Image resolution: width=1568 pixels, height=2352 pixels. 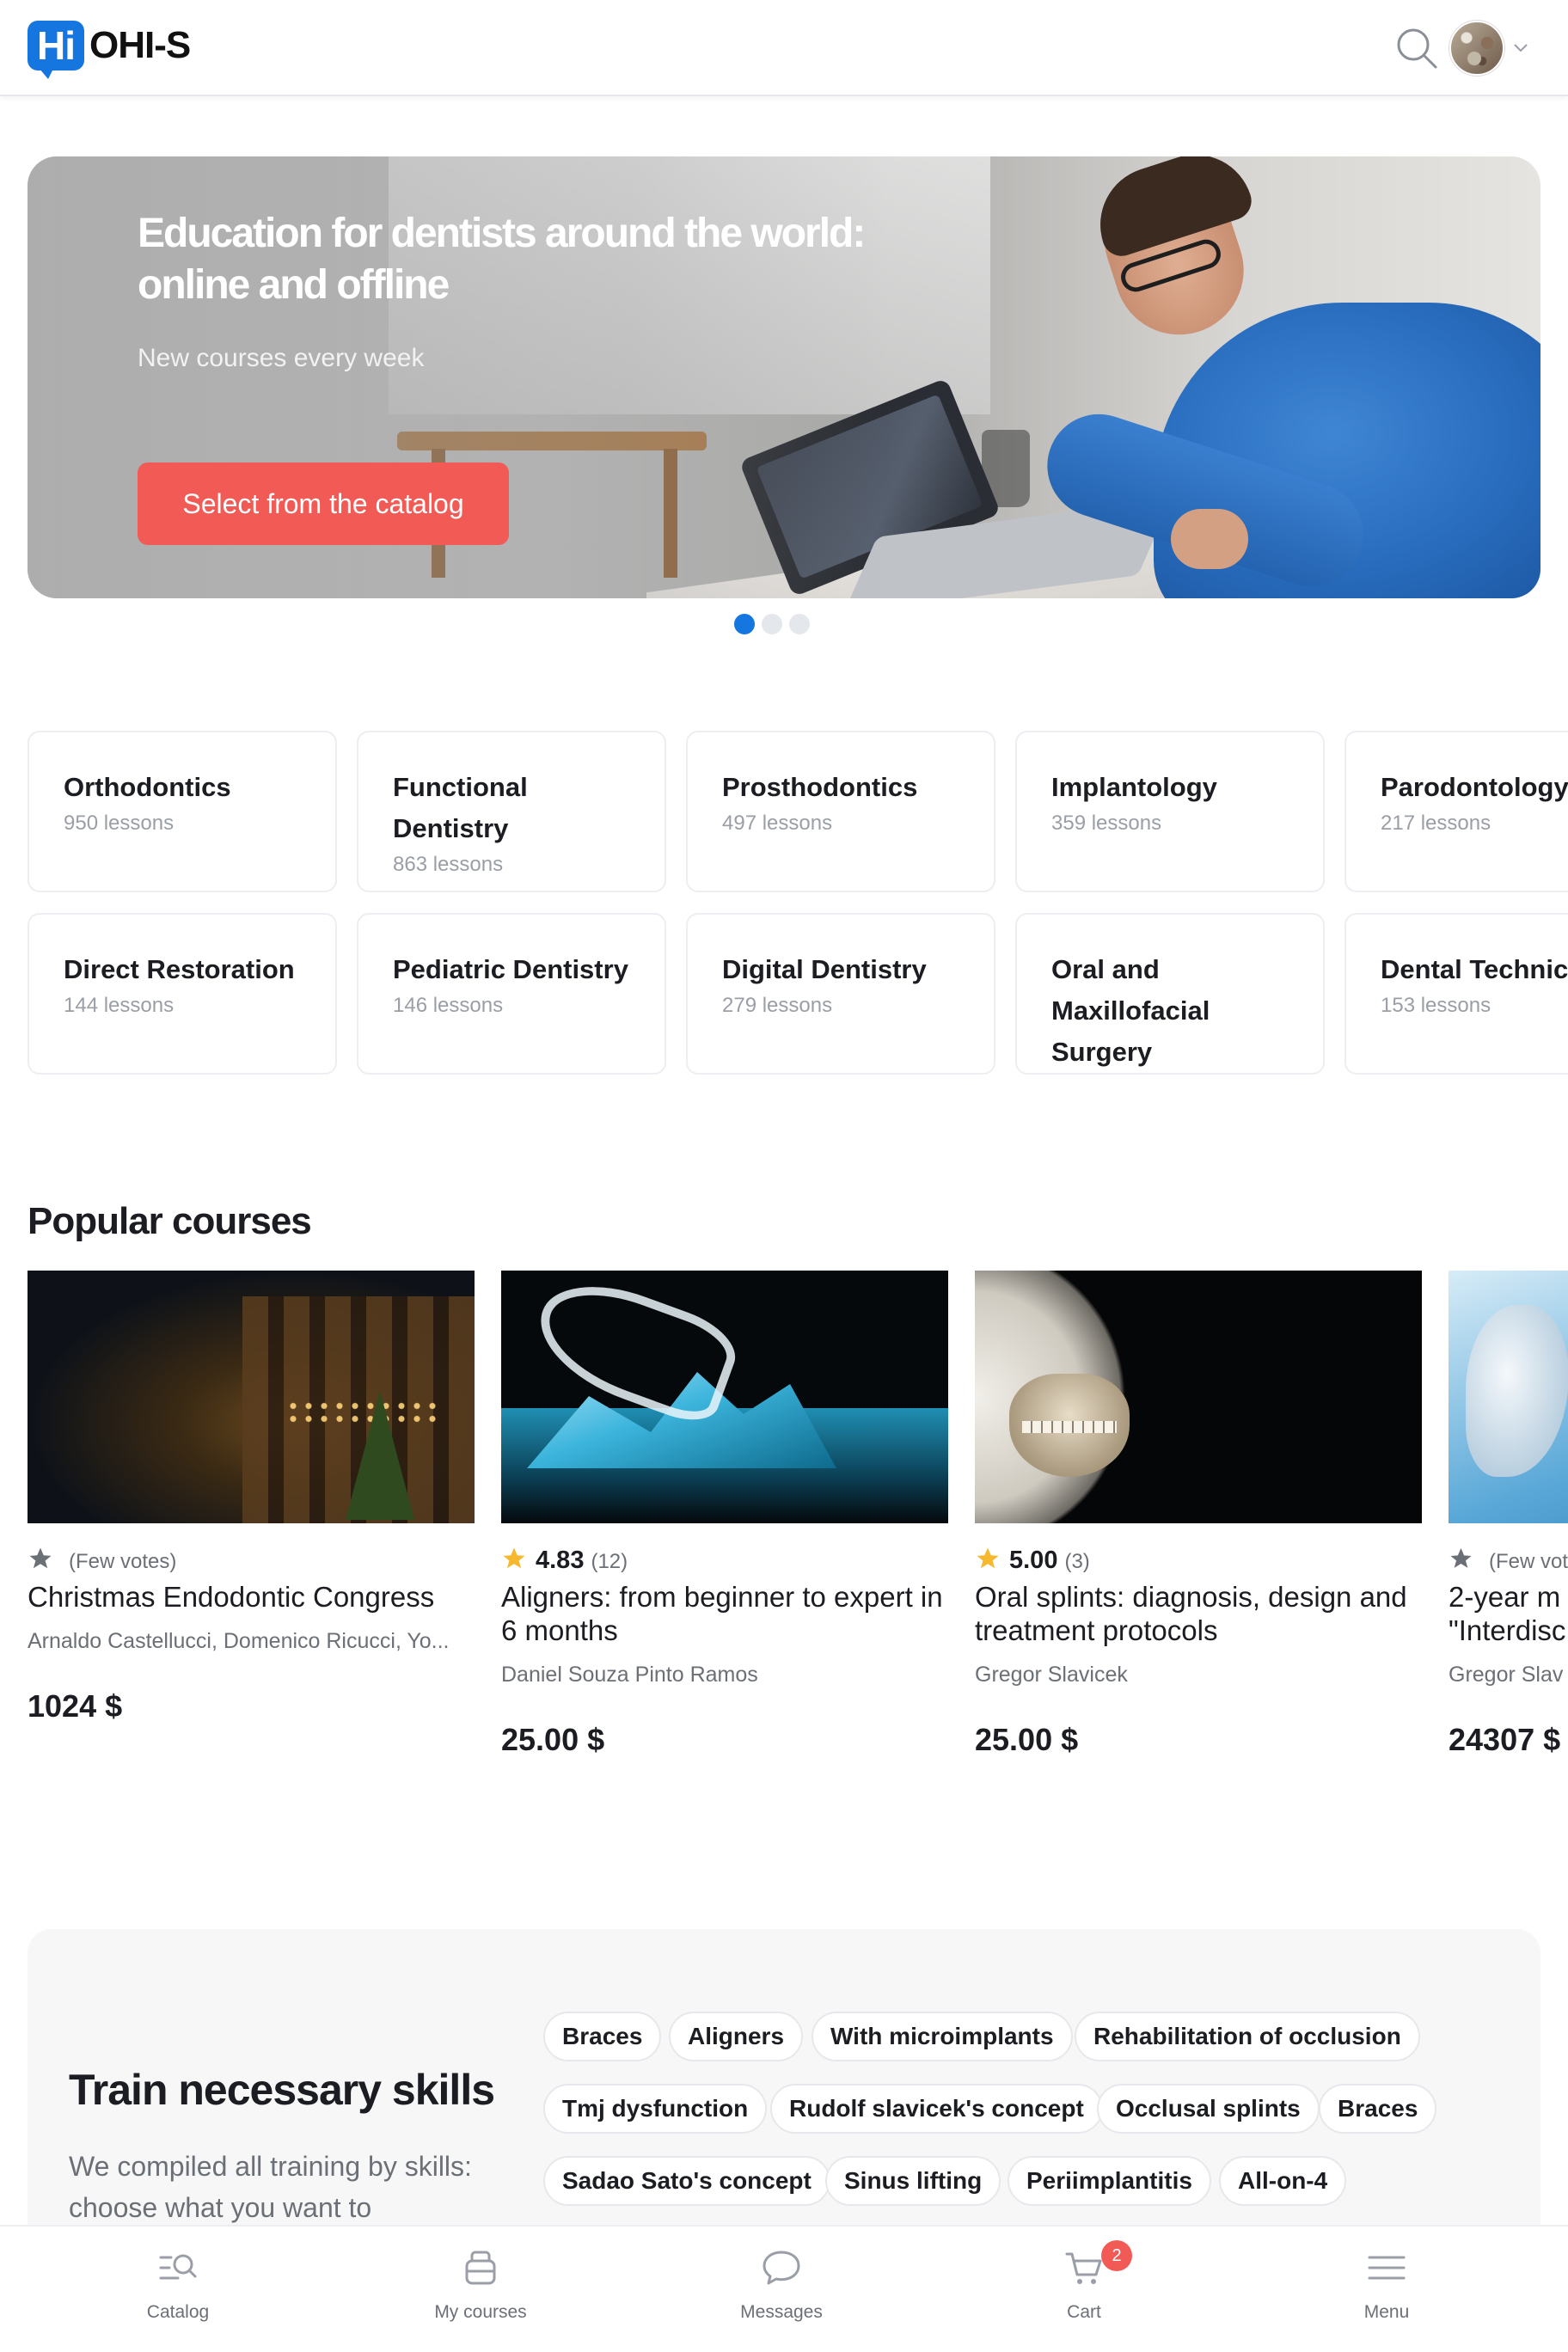 I want to click on skill-tag: Aligners, so click(x=736, y=2036).